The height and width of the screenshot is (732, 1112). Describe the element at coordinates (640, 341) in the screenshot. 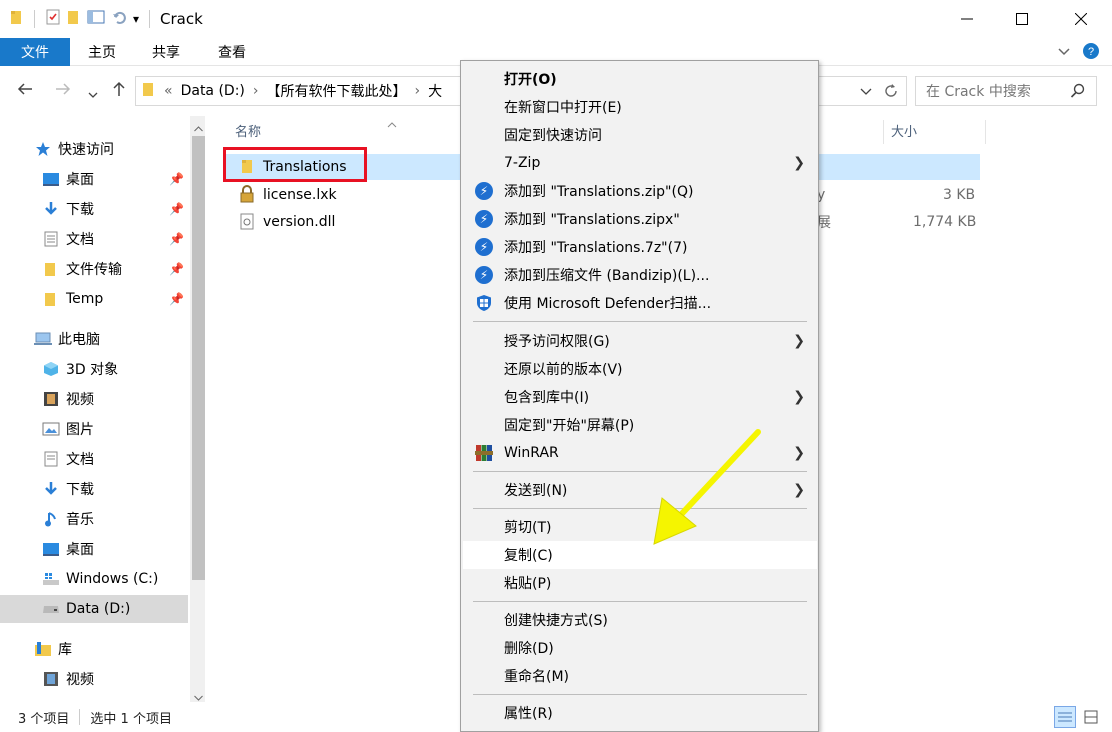

I see `menu-item-give-access: 授予访问权限(G) ❯` at that location.